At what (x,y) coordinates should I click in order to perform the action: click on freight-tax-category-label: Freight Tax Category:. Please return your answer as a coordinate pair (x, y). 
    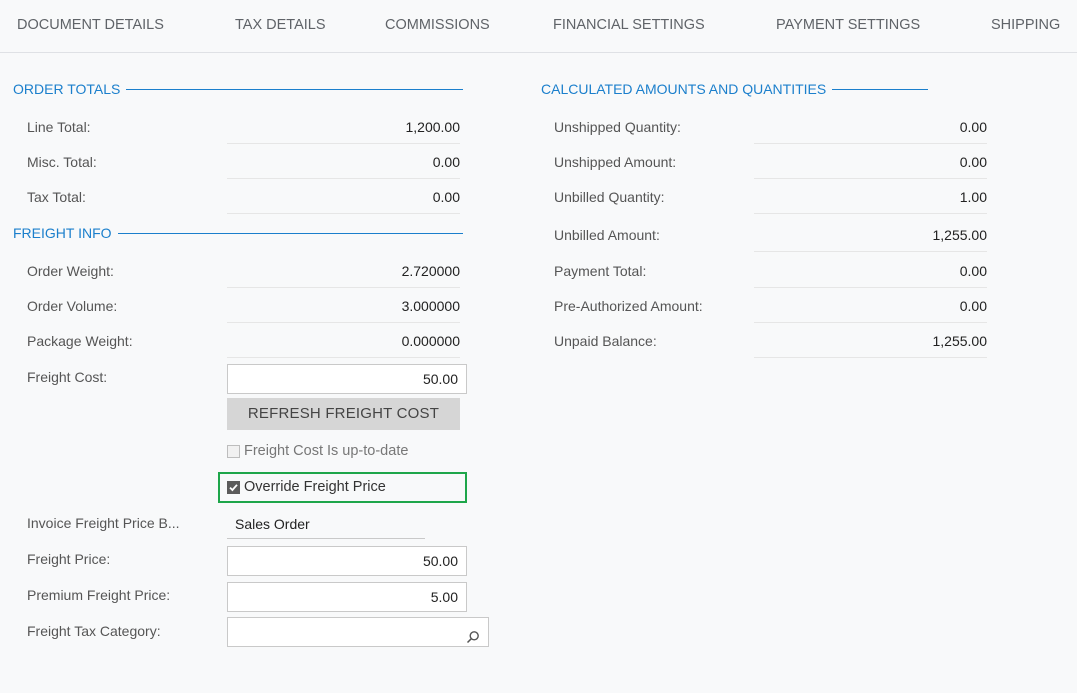
    Looking at the image, I should click on (94, 631).